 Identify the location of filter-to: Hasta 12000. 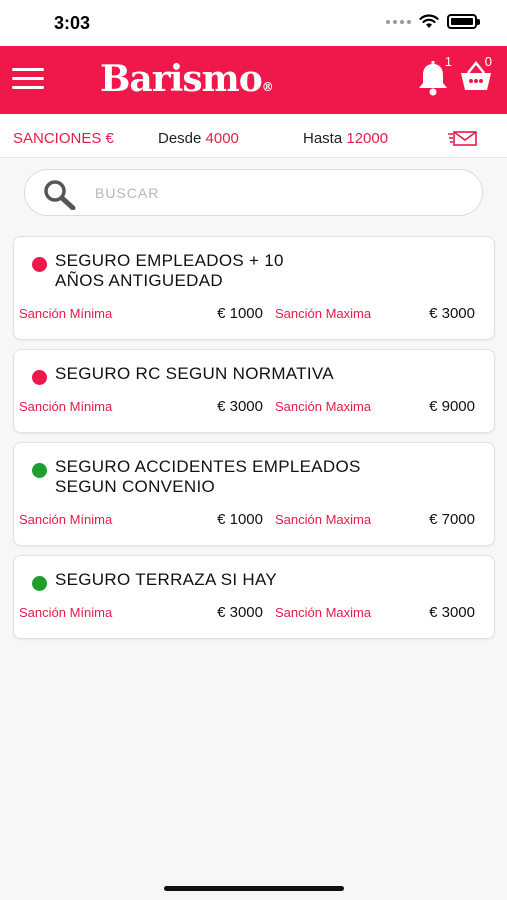
(345, 138).